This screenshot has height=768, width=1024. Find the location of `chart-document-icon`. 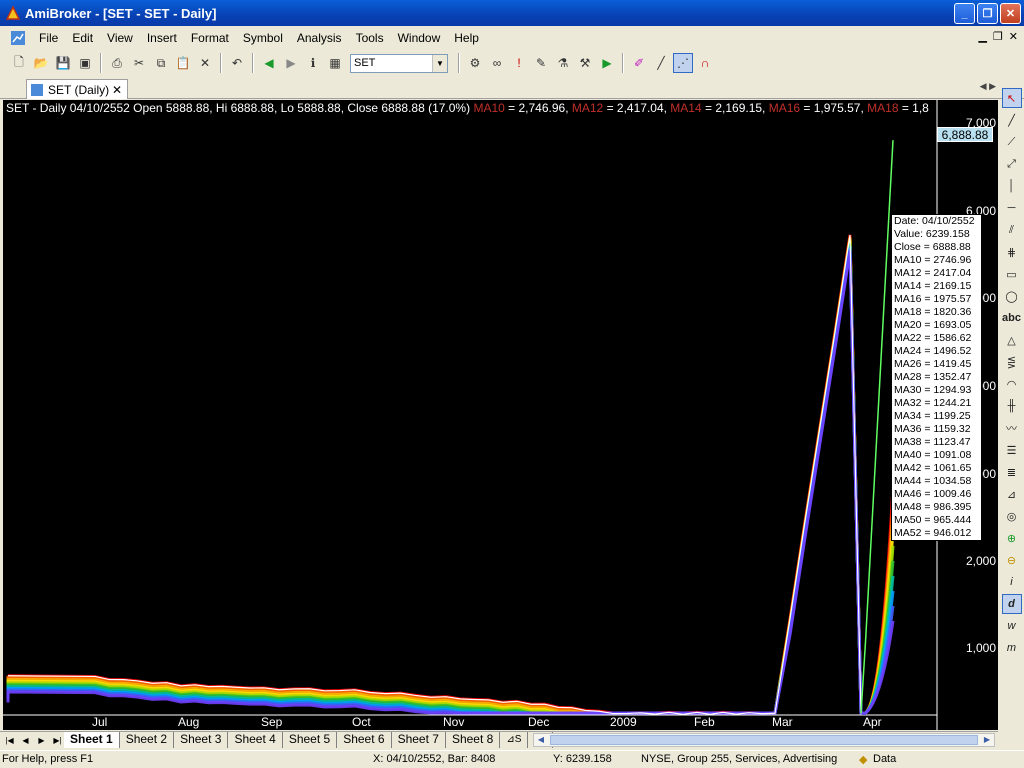

chart-document-icon is located at coordinates (18, 38).